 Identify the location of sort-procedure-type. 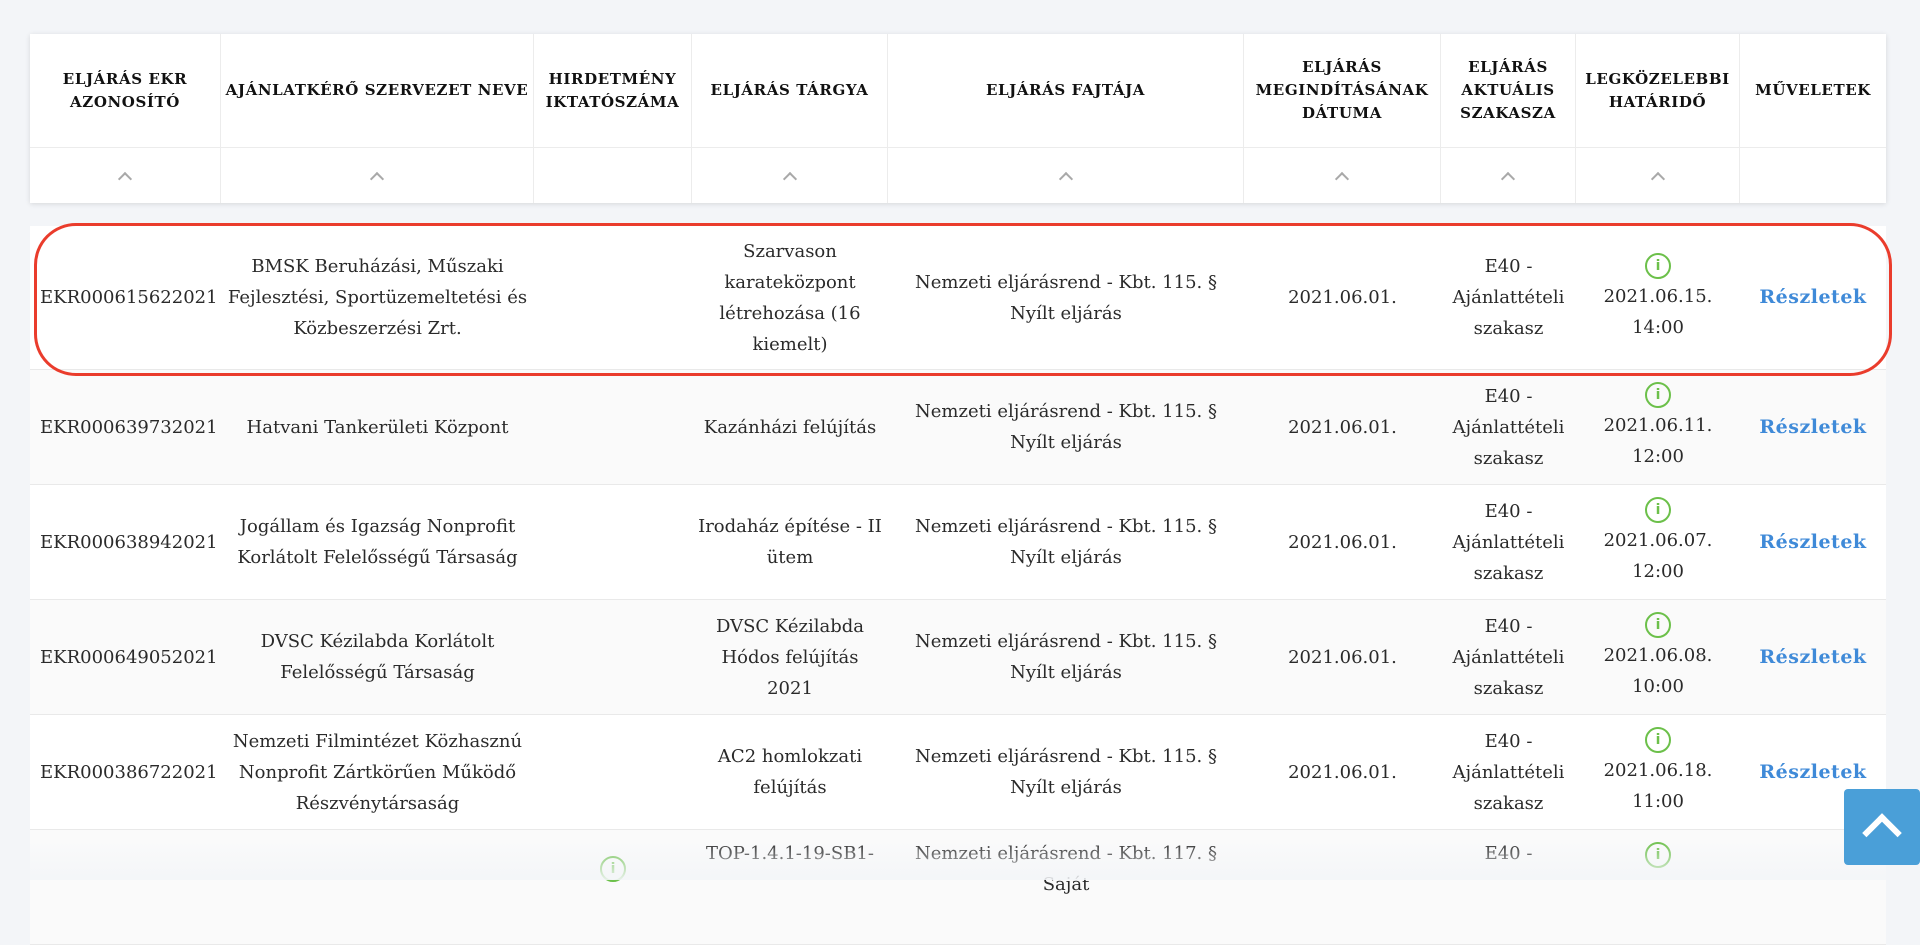
(1066, 175).